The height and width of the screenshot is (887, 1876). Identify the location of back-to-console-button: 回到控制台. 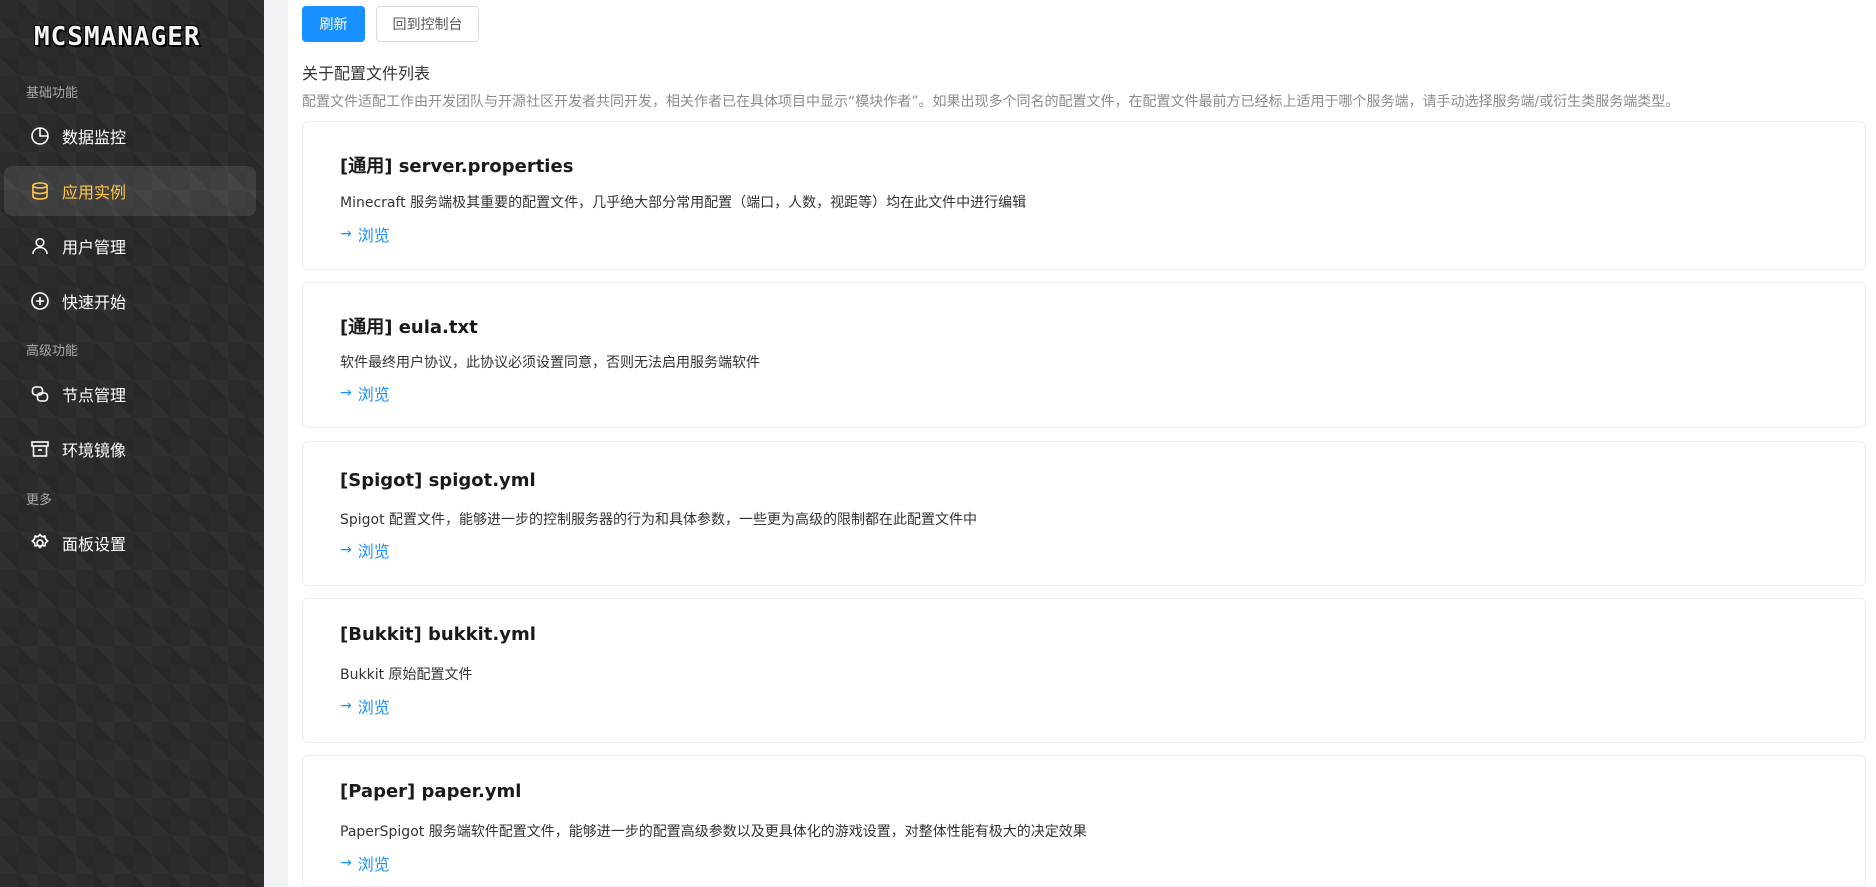
(427, 24).